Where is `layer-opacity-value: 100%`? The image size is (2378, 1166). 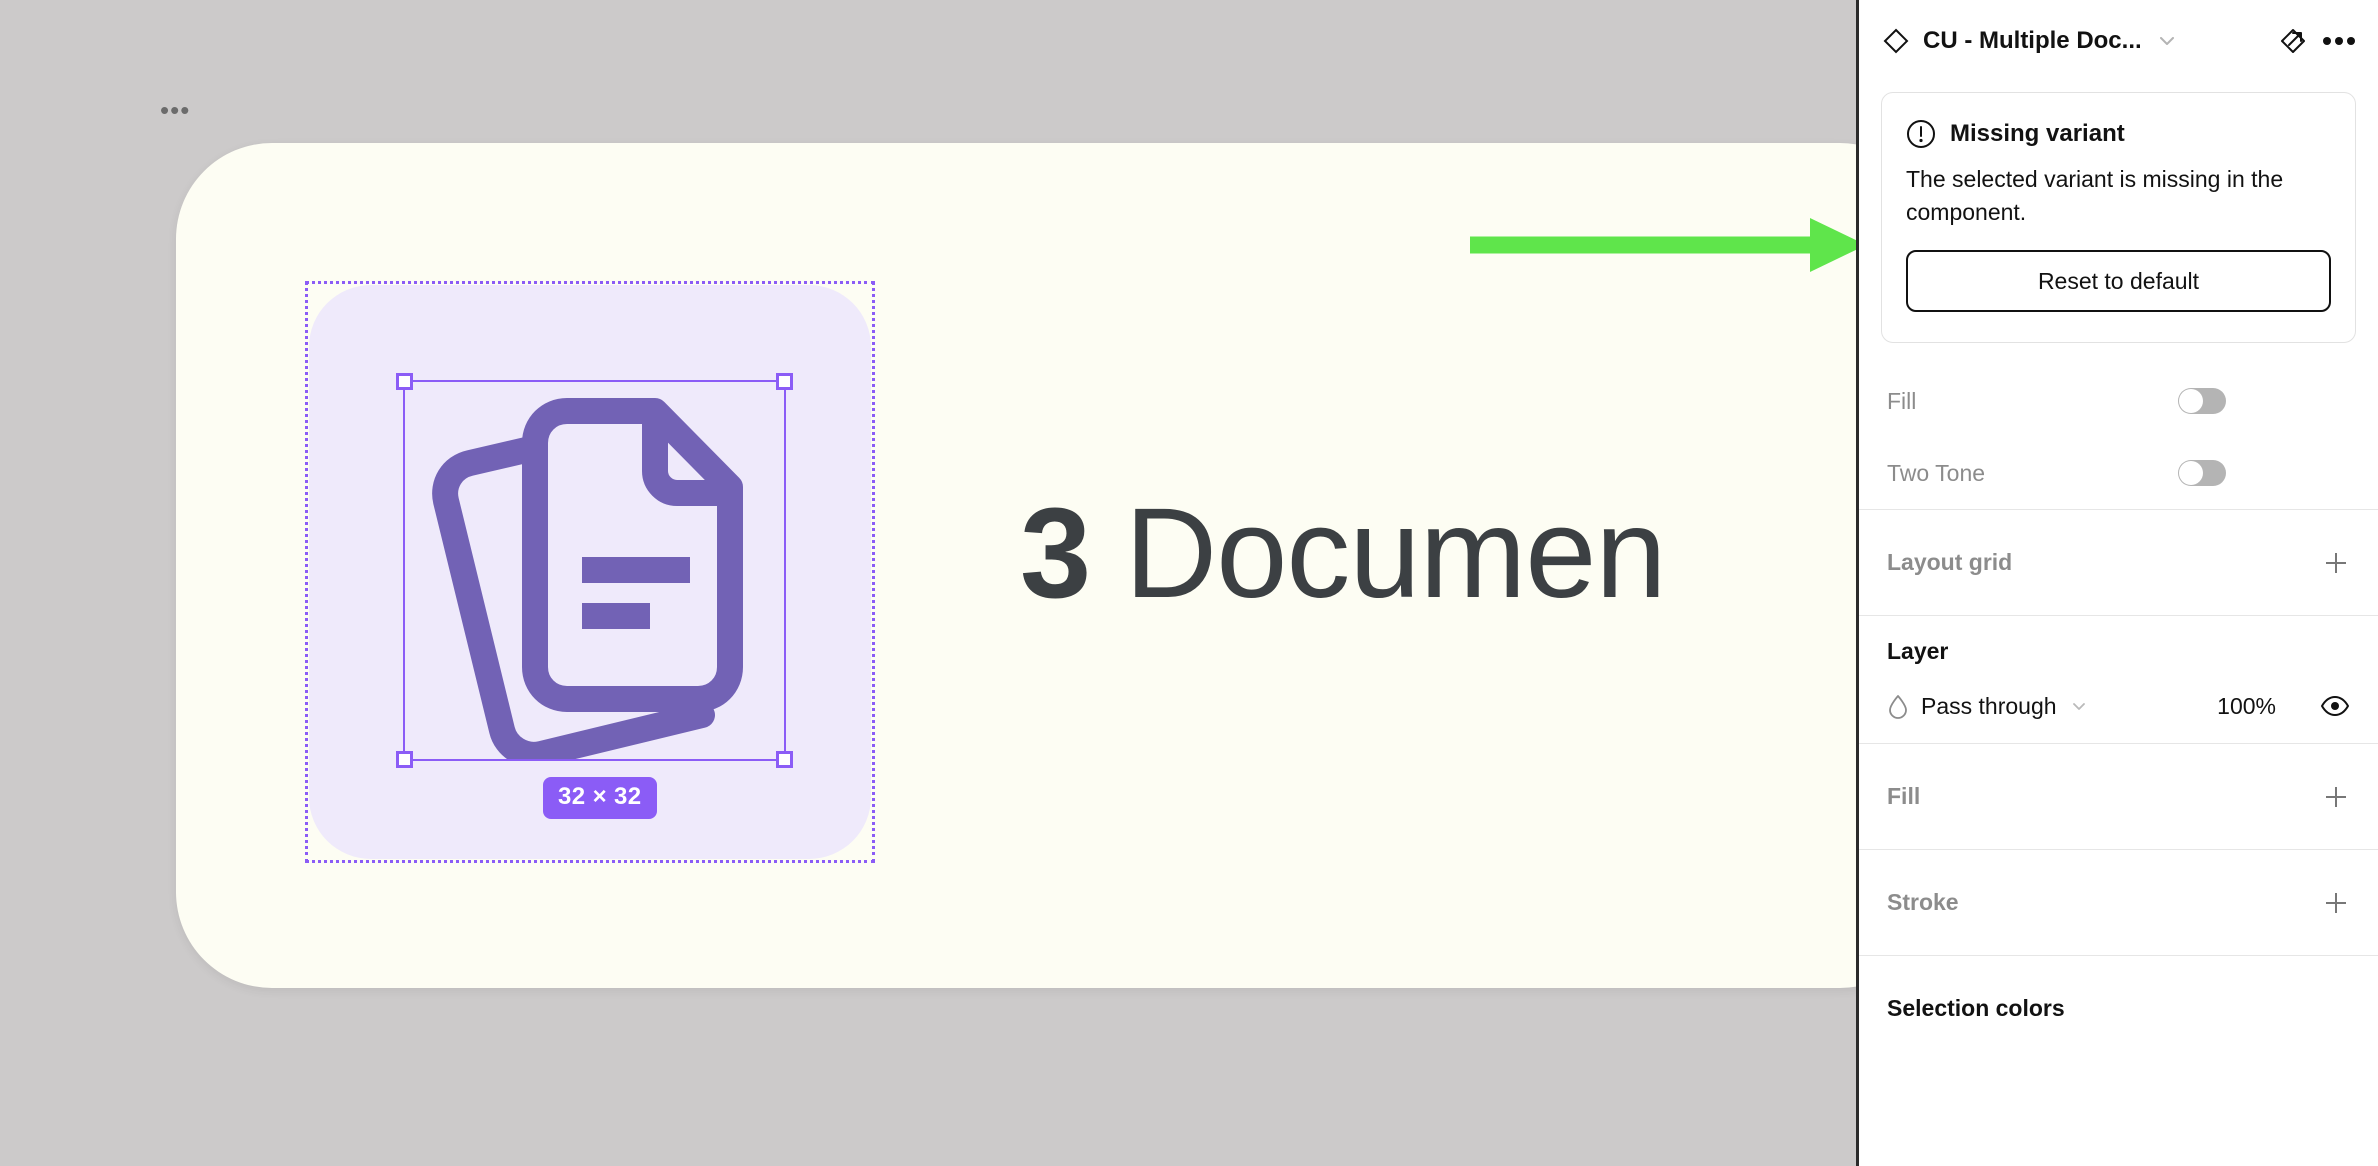
layer-opacity-value: 100% is located at coordinates (2246, 706).